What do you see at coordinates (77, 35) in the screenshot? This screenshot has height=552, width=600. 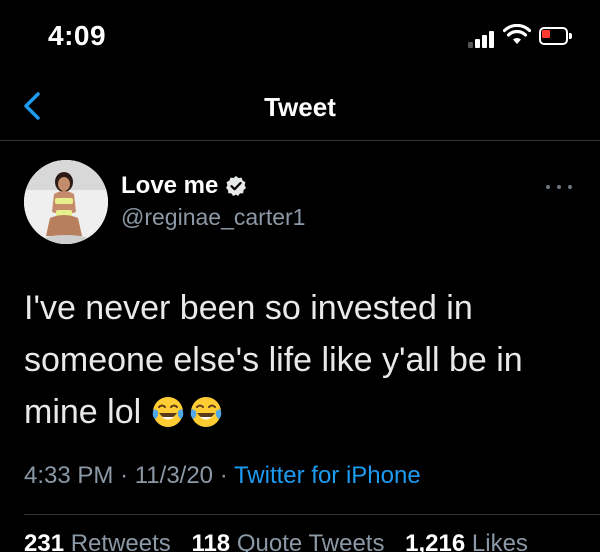 I see `status-time: 4:09` at bounding box center [77, 35].